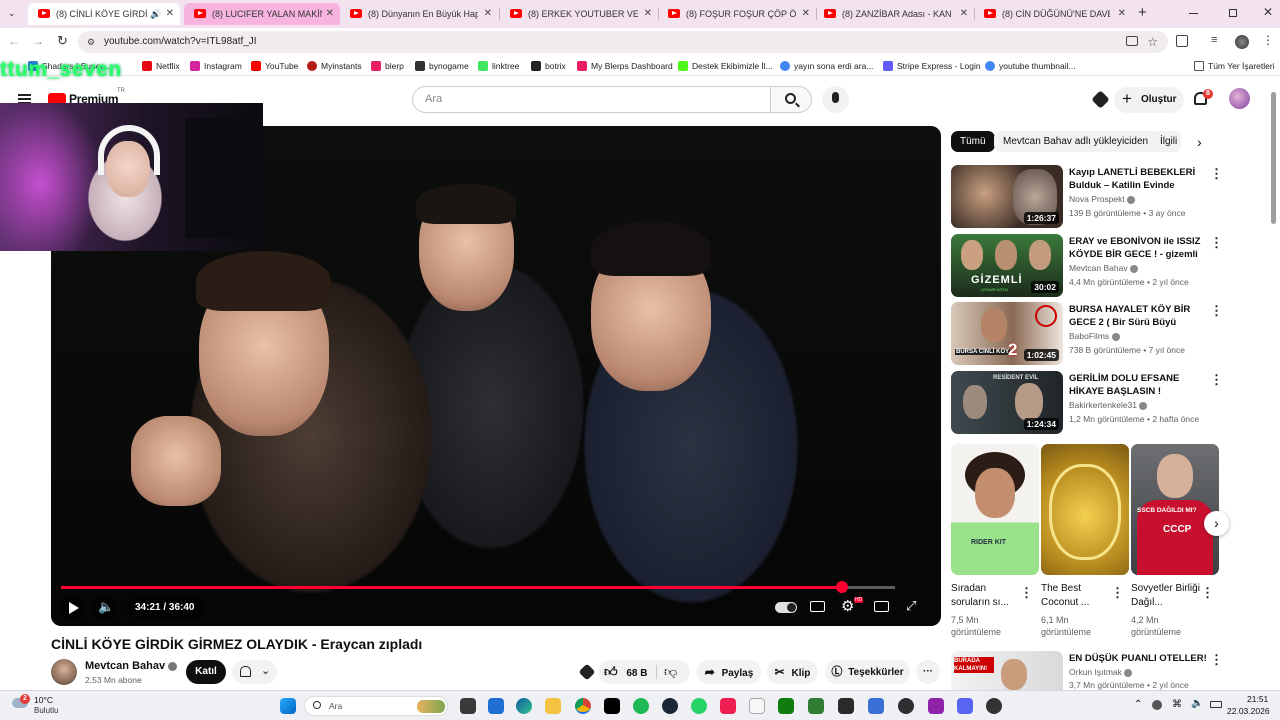 The height and width of the screenshot is (720, 1280). What do you see at coordinates (867, 672) in the screenshot?
I see `thanks-button: Ⓛ Teşekkürler` at bounding box center [867, 672].